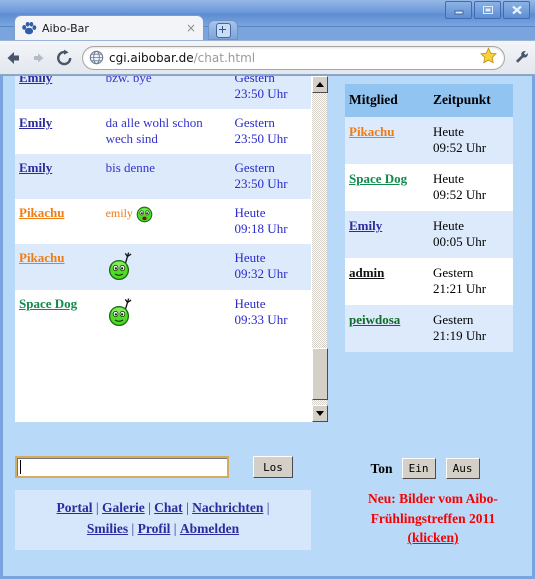 This screenshot has width=535, height=579. I want to click on member-row: peiwdosa Gestern 21:19 Uhr, so click(429, 328).